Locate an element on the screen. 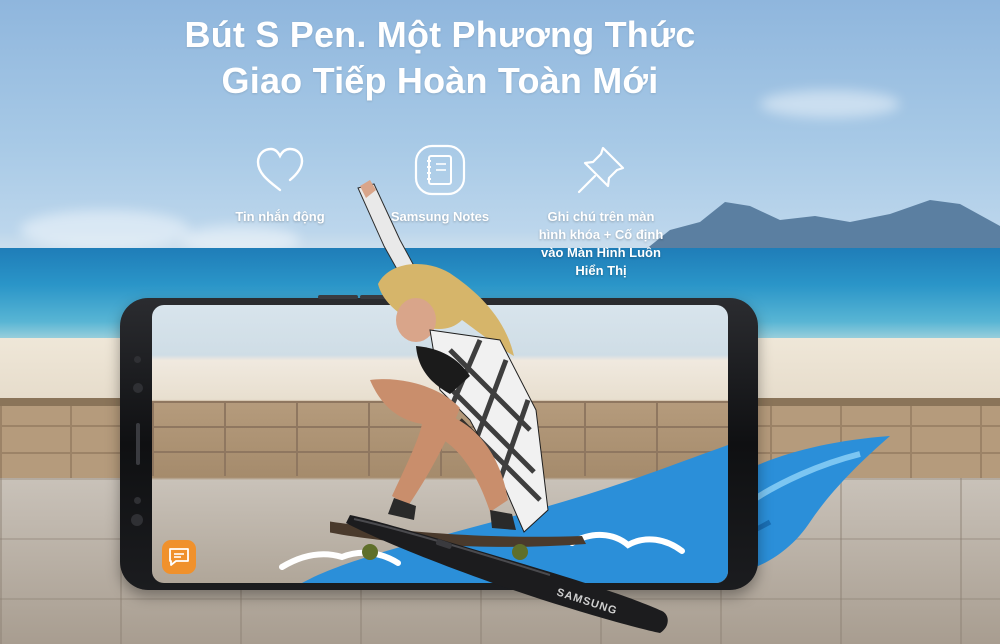  chat-bubble-icon is located at coordinates (179, 557).